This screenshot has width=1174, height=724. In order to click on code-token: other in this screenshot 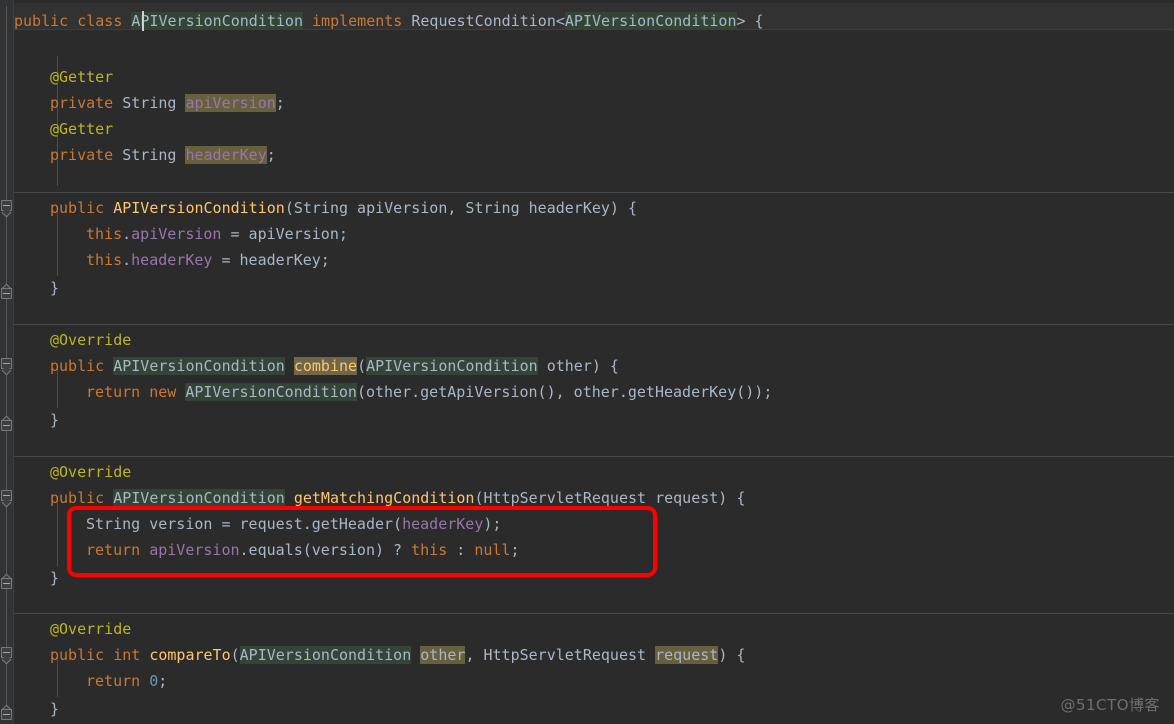, I will do `click(443, 655)`.